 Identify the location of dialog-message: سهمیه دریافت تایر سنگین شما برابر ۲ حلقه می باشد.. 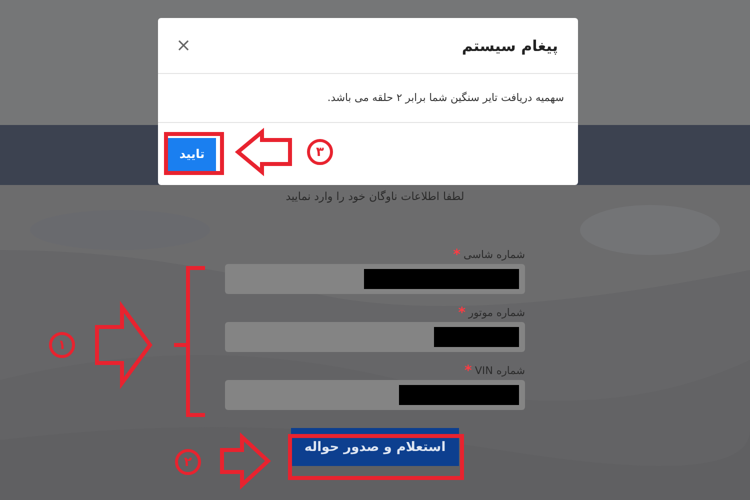
(445, 98).